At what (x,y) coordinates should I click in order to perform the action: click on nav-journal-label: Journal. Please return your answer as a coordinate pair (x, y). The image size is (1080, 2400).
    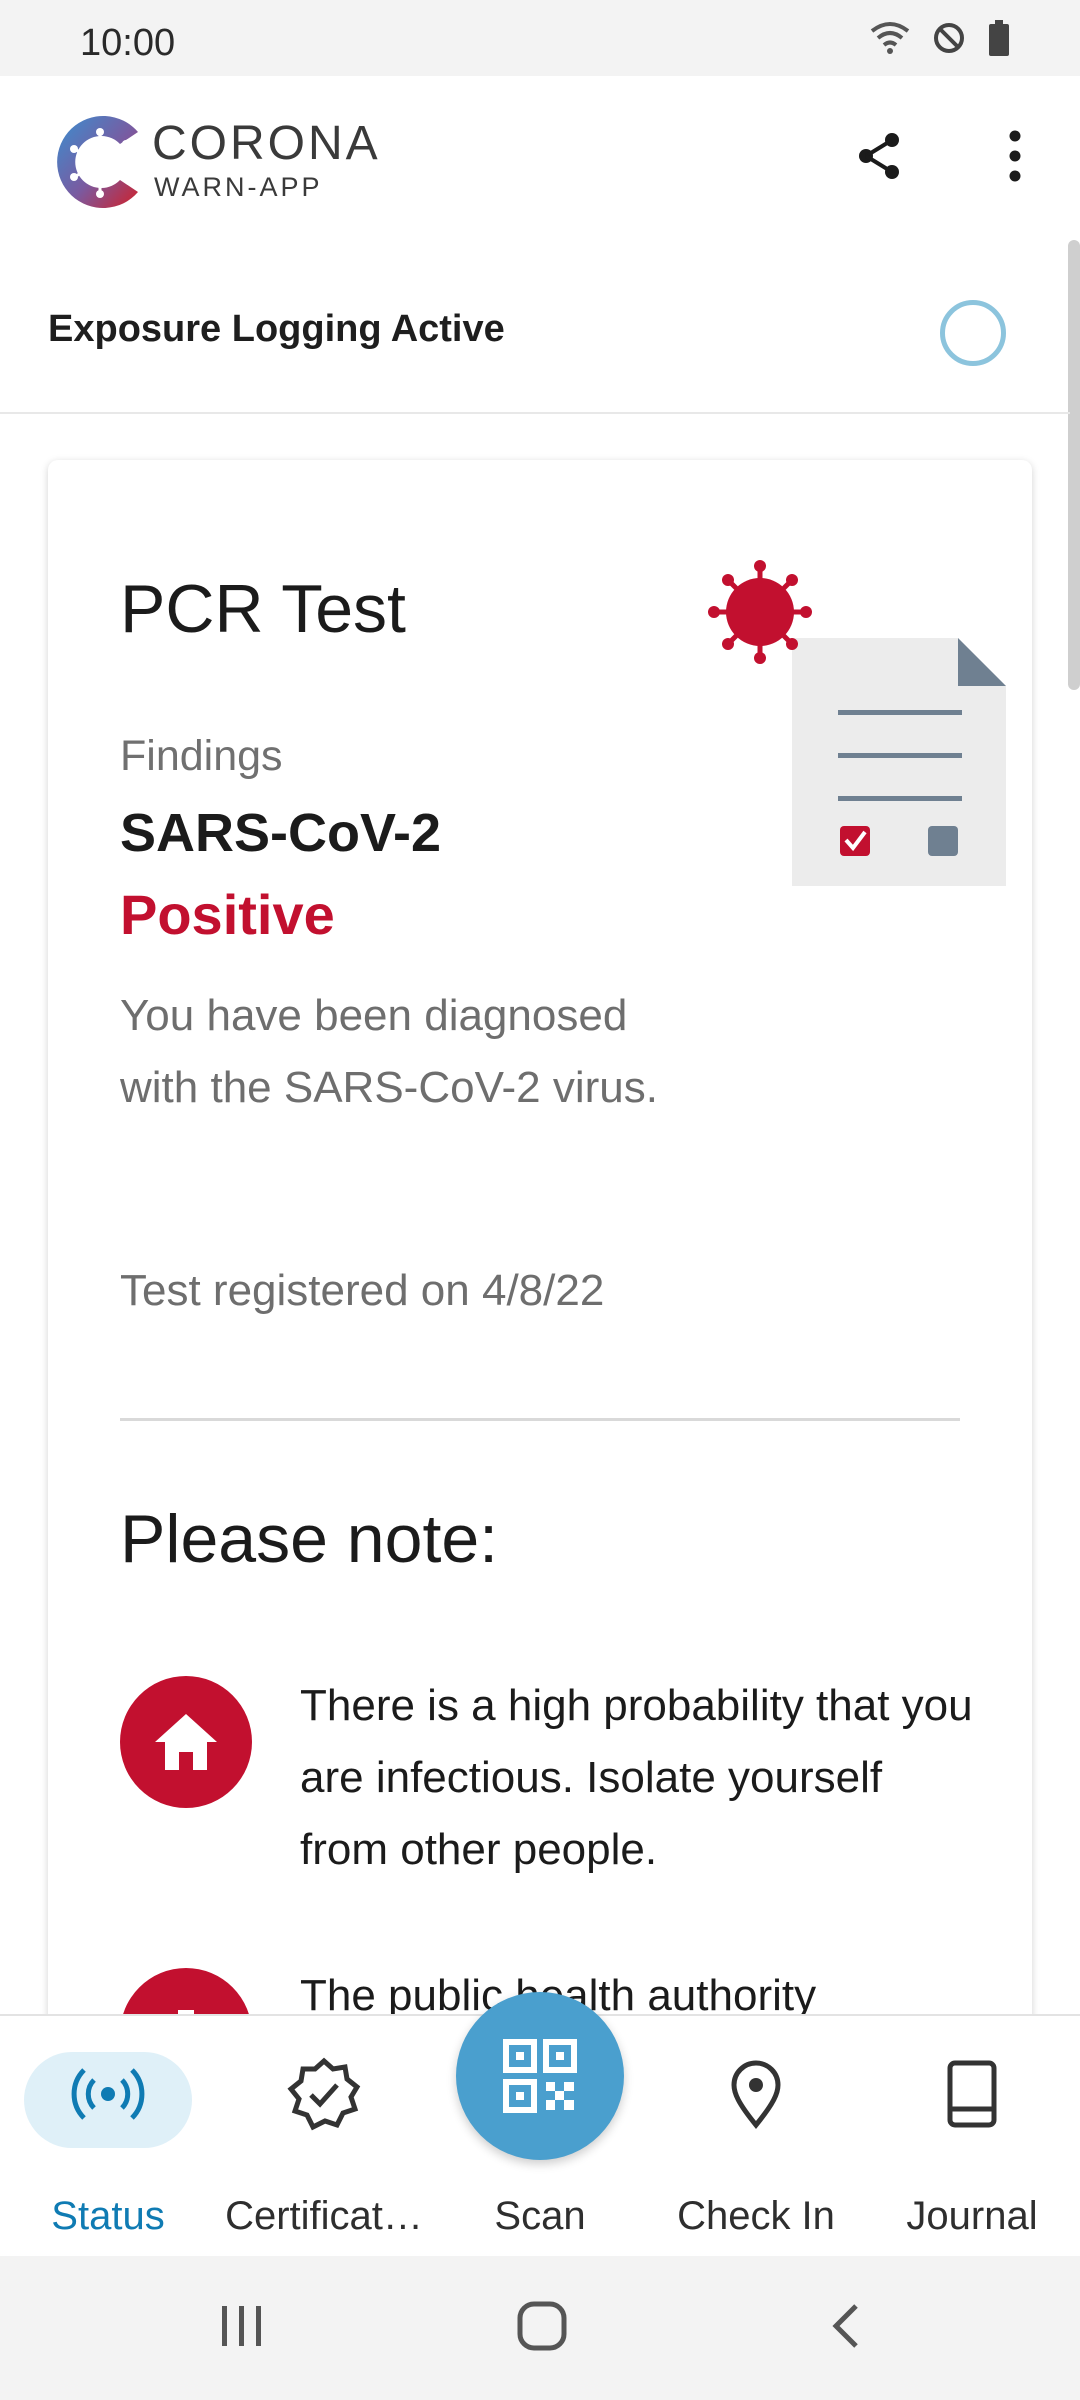
    Looking at the image, I should click on (972, 2216).